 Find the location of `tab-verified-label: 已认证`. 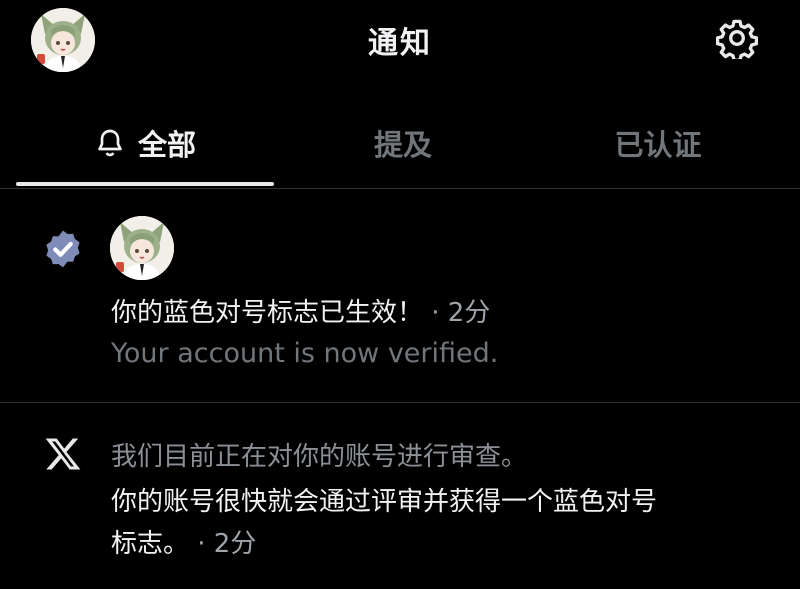

tab-verified-label: 已认证 is located at coordinates (658, 145).